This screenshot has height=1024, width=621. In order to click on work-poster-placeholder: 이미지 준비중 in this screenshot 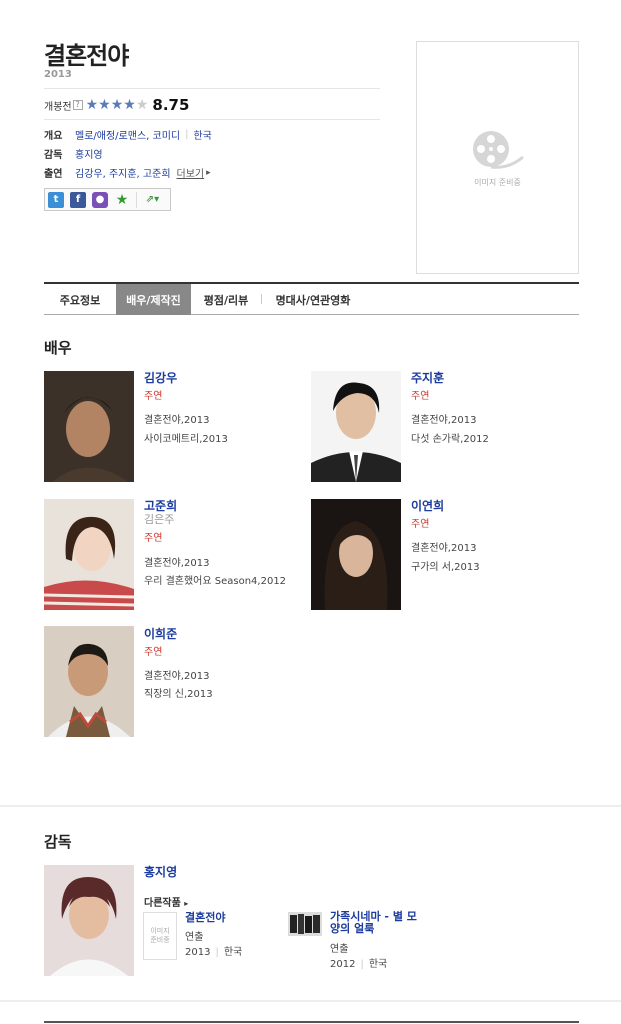, I will do `click(160, 936)`.